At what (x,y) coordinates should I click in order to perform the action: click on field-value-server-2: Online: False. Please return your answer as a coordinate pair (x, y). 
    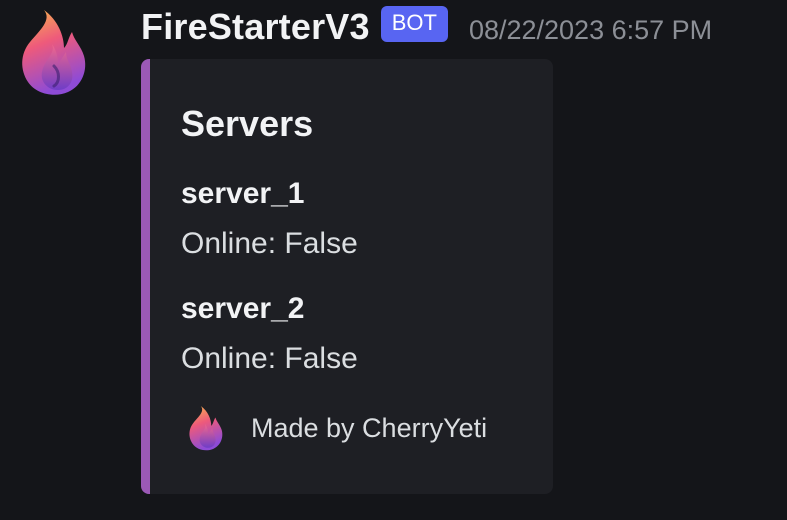
    Looking at the image, I should click on (269, 358).